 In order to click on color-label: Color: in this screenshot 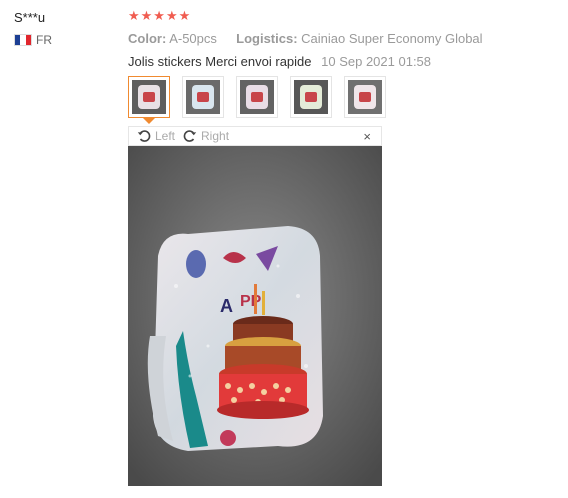, I will do `click(147, 38)`.